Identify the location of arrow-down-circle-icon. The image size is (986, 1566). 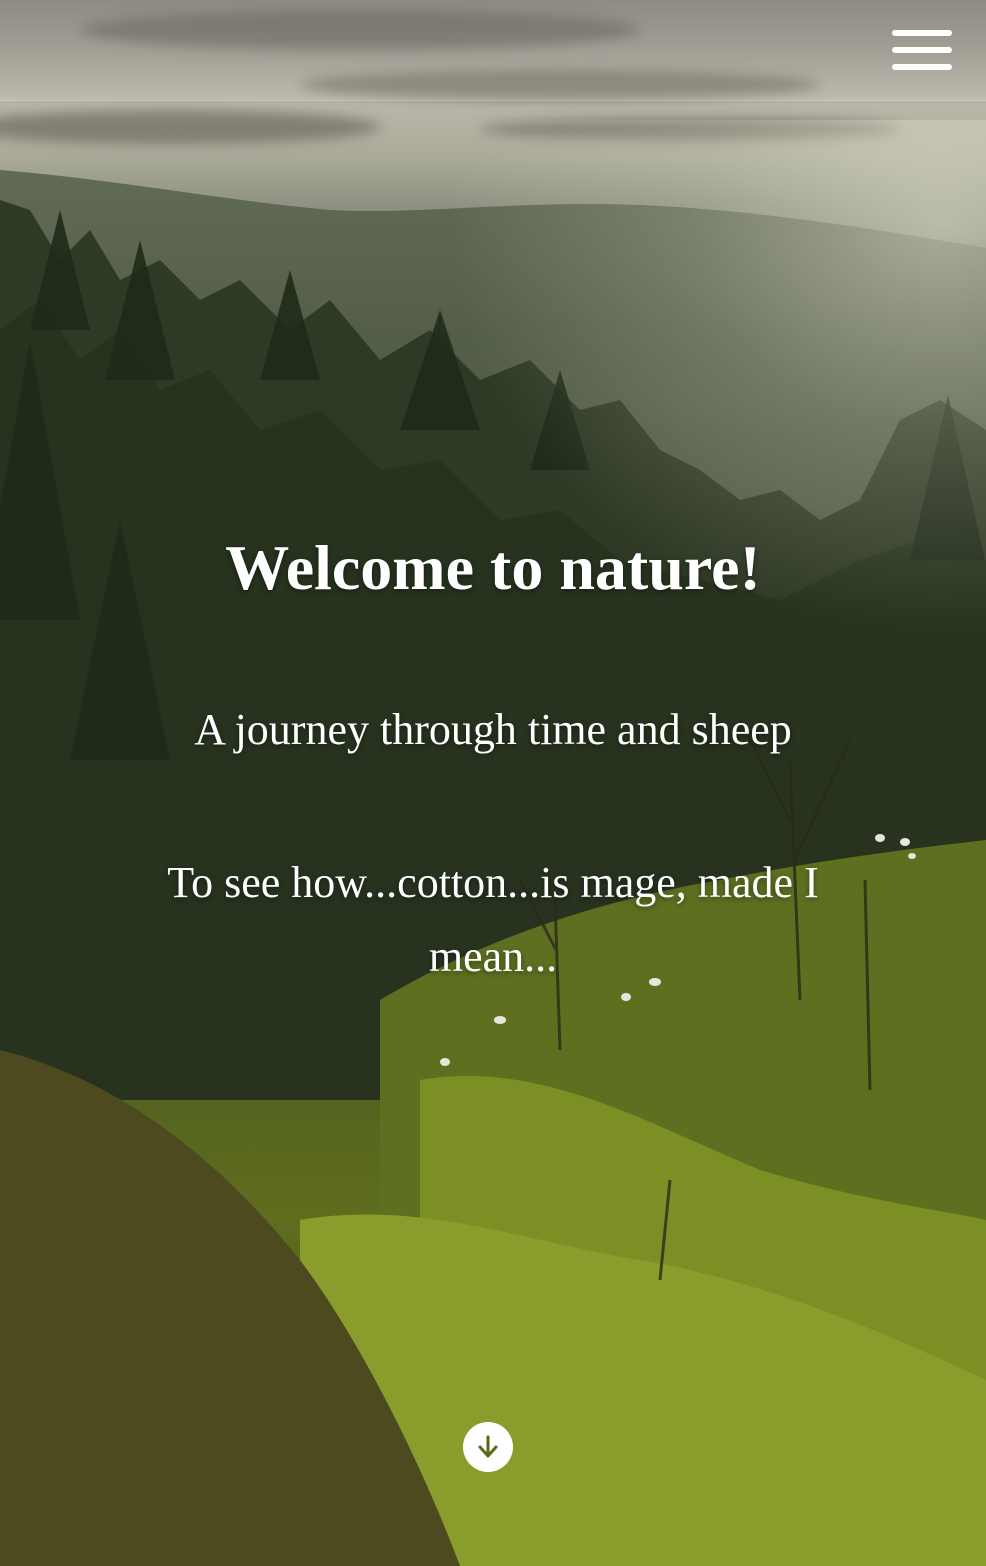
(488, 1446).